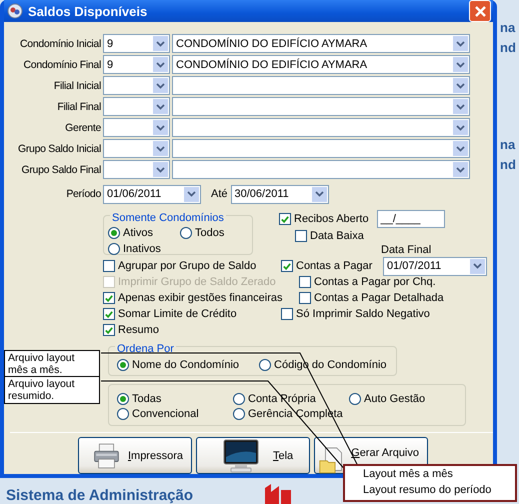  Describe the element at coordinates (175, 398) in the screenshot. I see `radio-option: Todas` at that location.